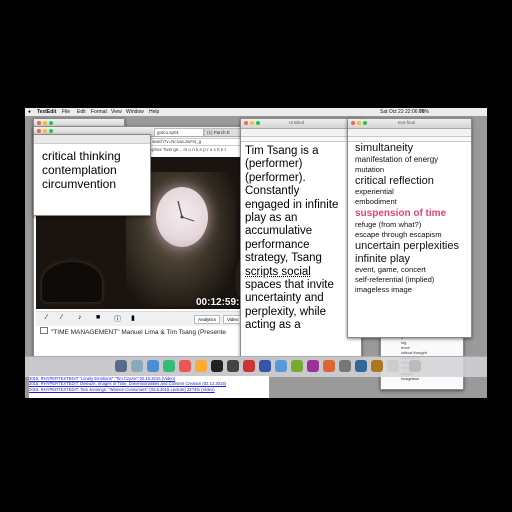  Describe the element at coordinates (329, 366) in the screenshot. I see `keynote-icon` at that location.